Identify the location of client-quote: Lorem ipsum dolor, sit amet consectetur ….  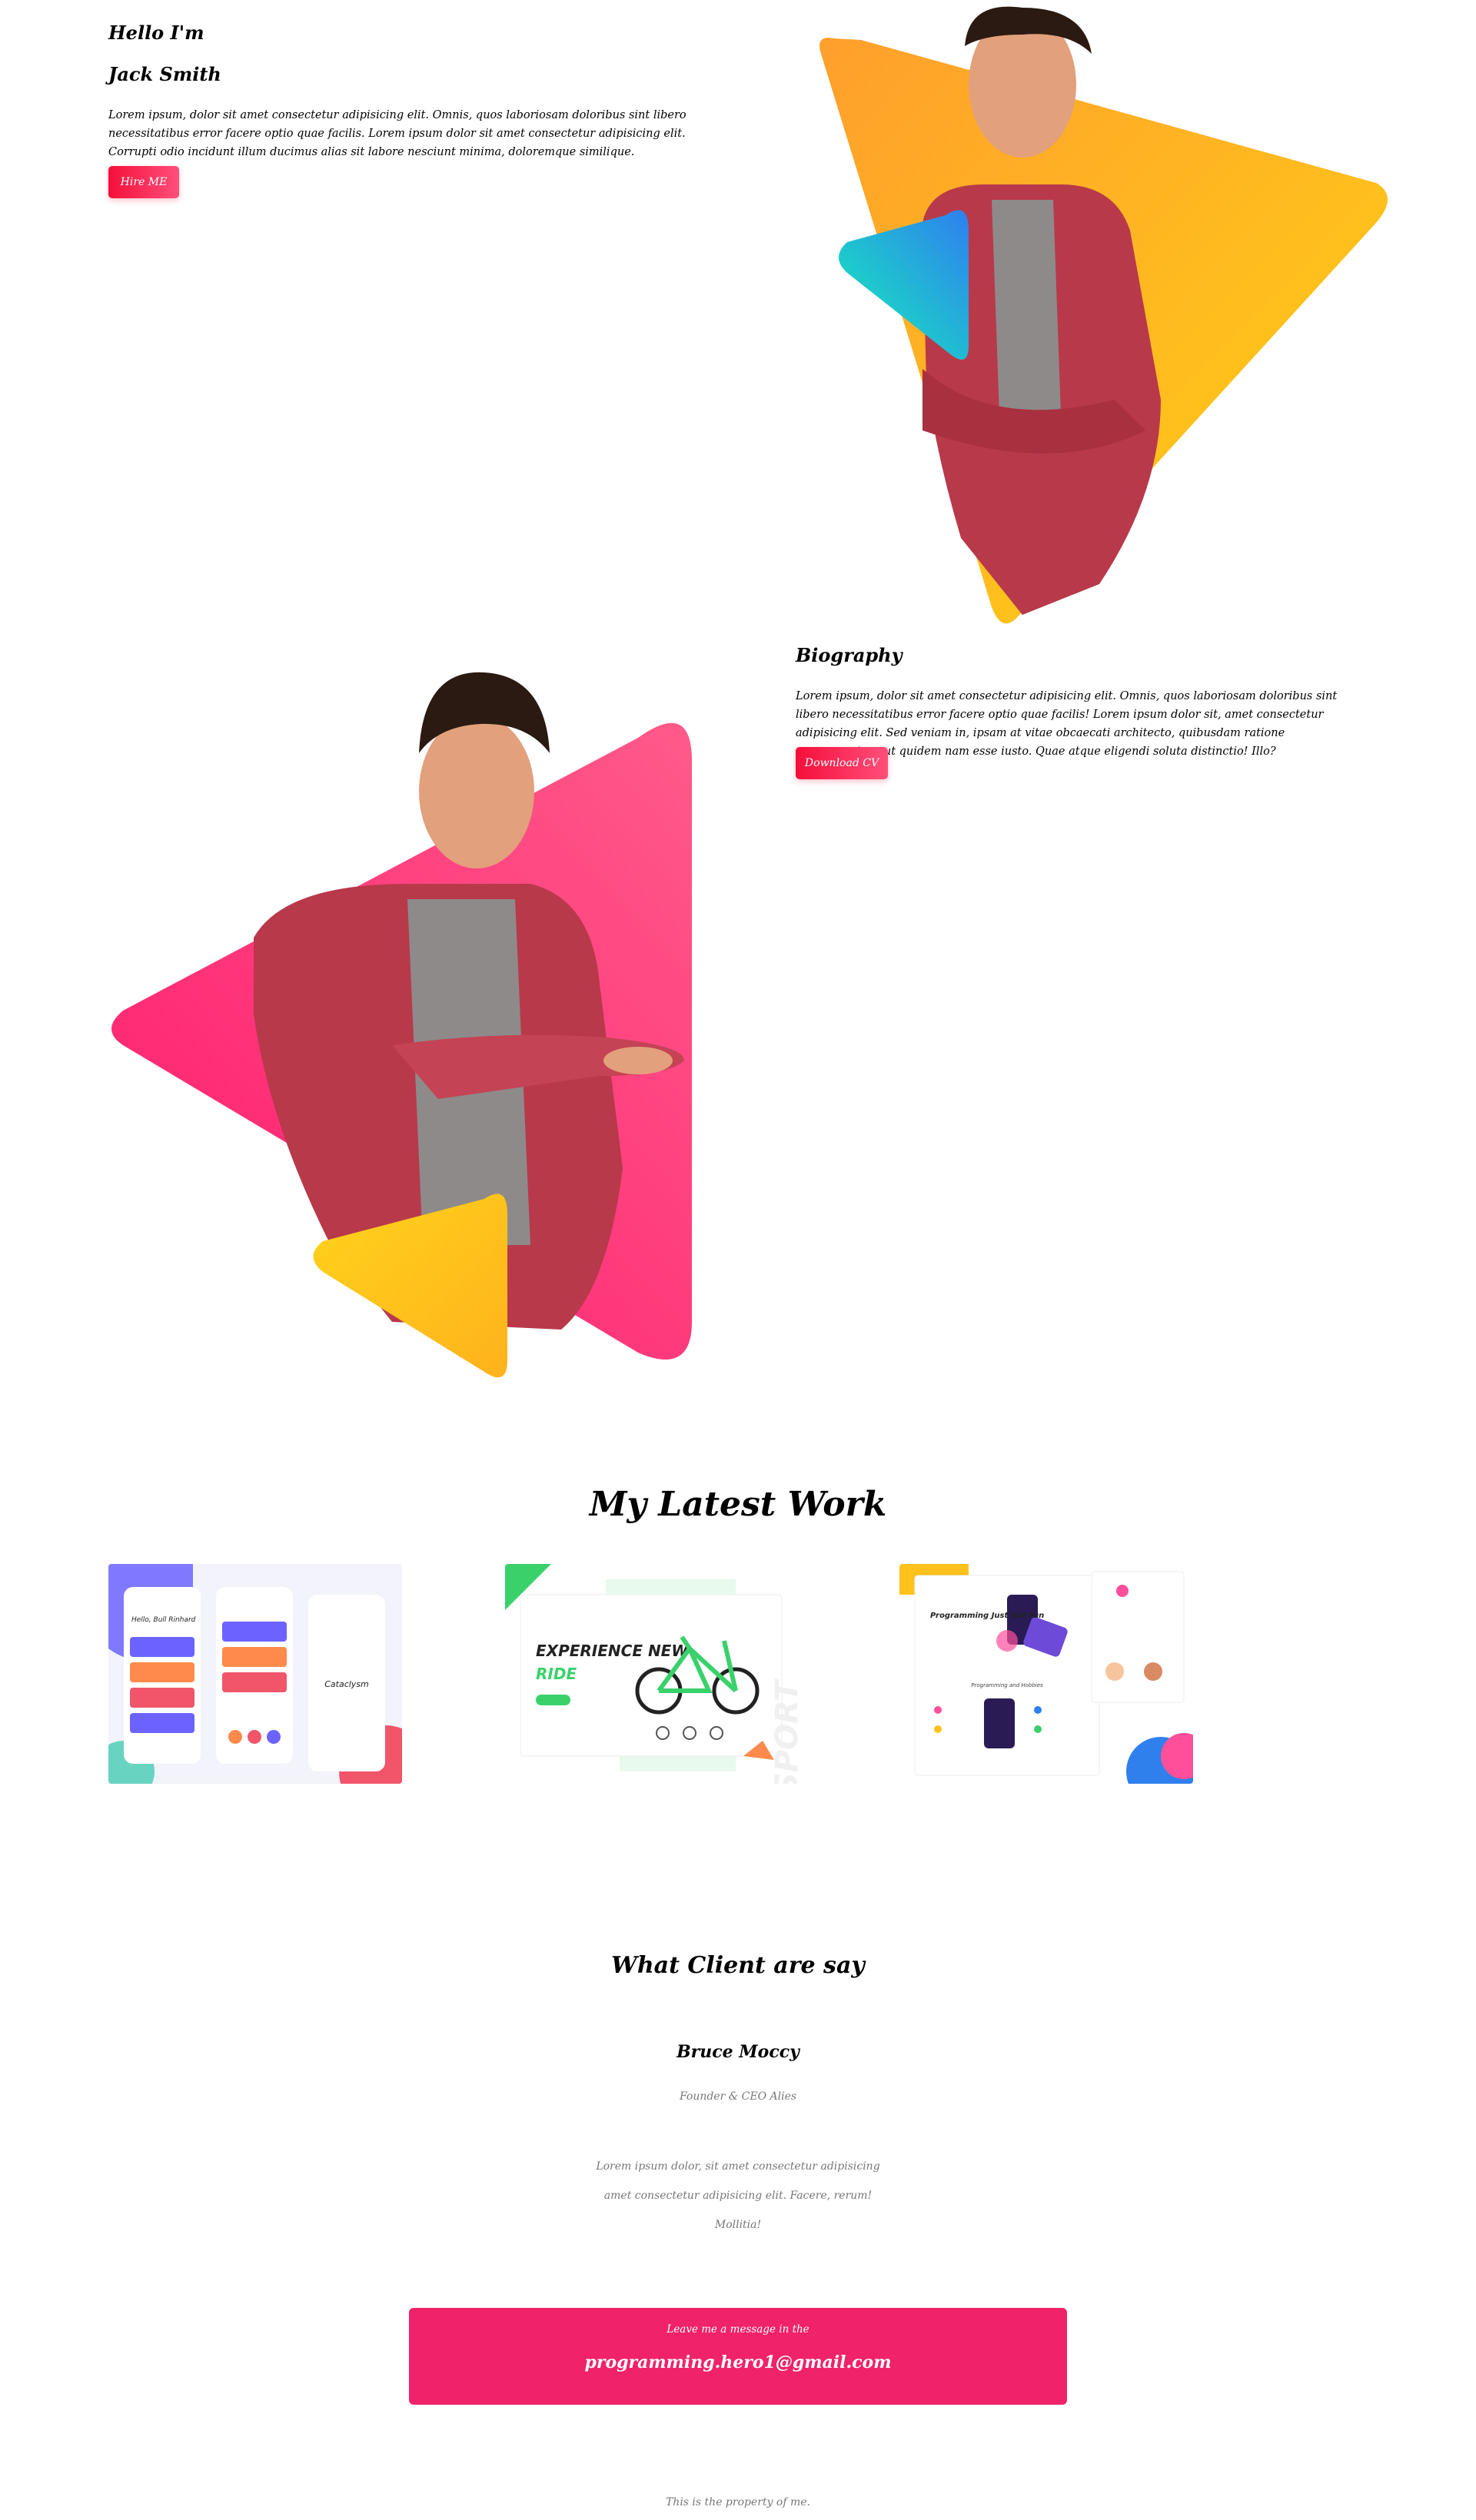
(738, 2196).